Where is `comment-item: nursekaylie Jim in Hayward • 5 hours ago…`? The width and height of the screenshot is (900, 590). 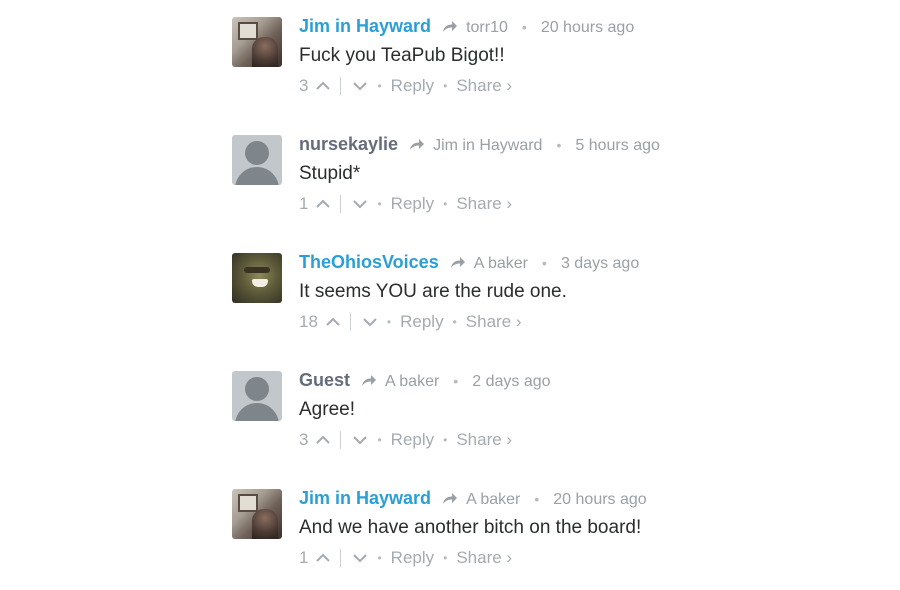
comment-item: nursekaylie Jim in Hayward • 5 hours ago… is located at coordinates (492, 184).